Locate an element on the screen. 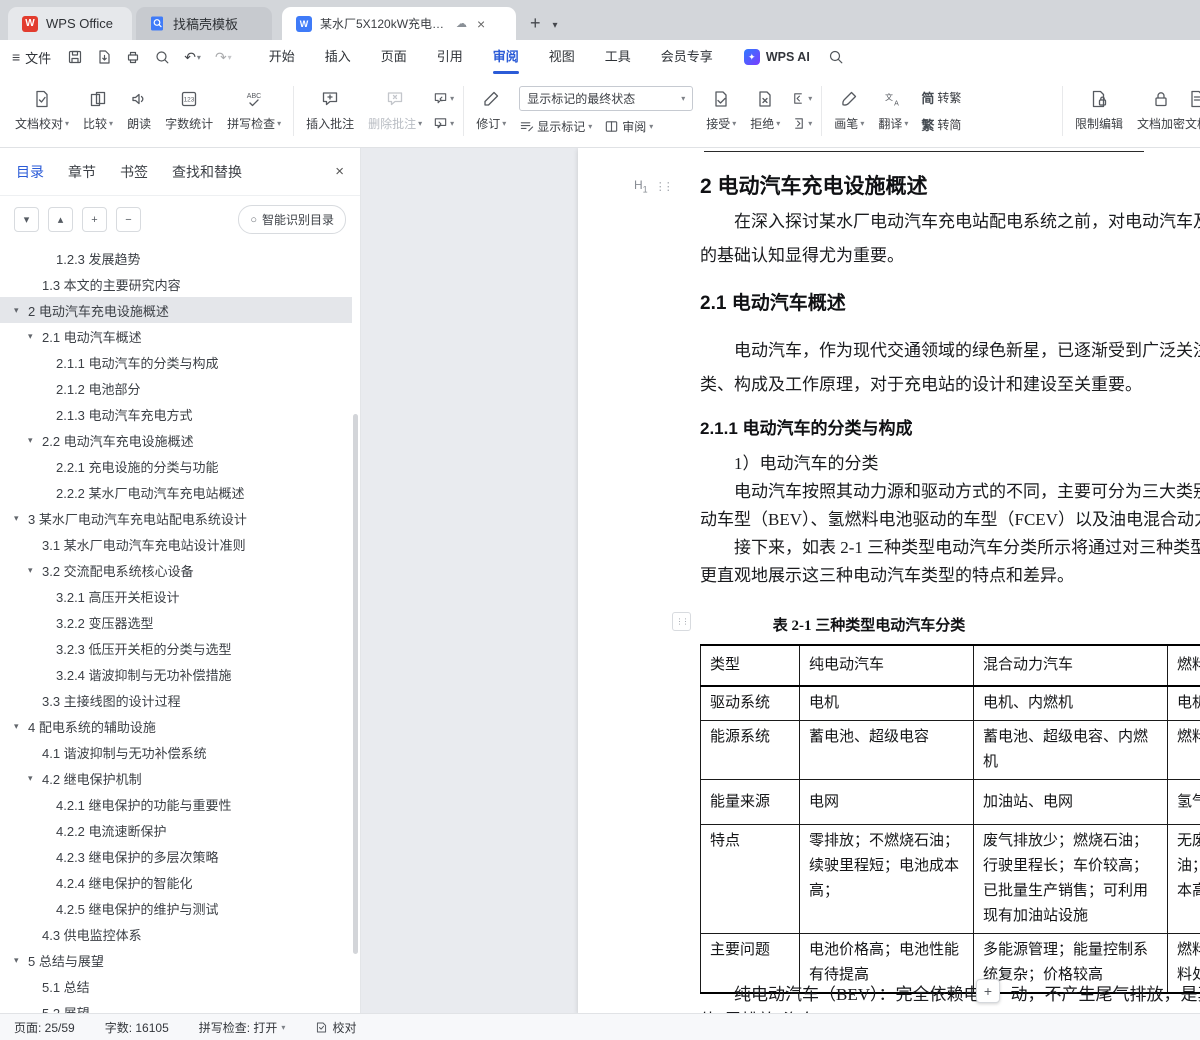  doc-permission-button: 文档 is located at coordinates (1189, 110).